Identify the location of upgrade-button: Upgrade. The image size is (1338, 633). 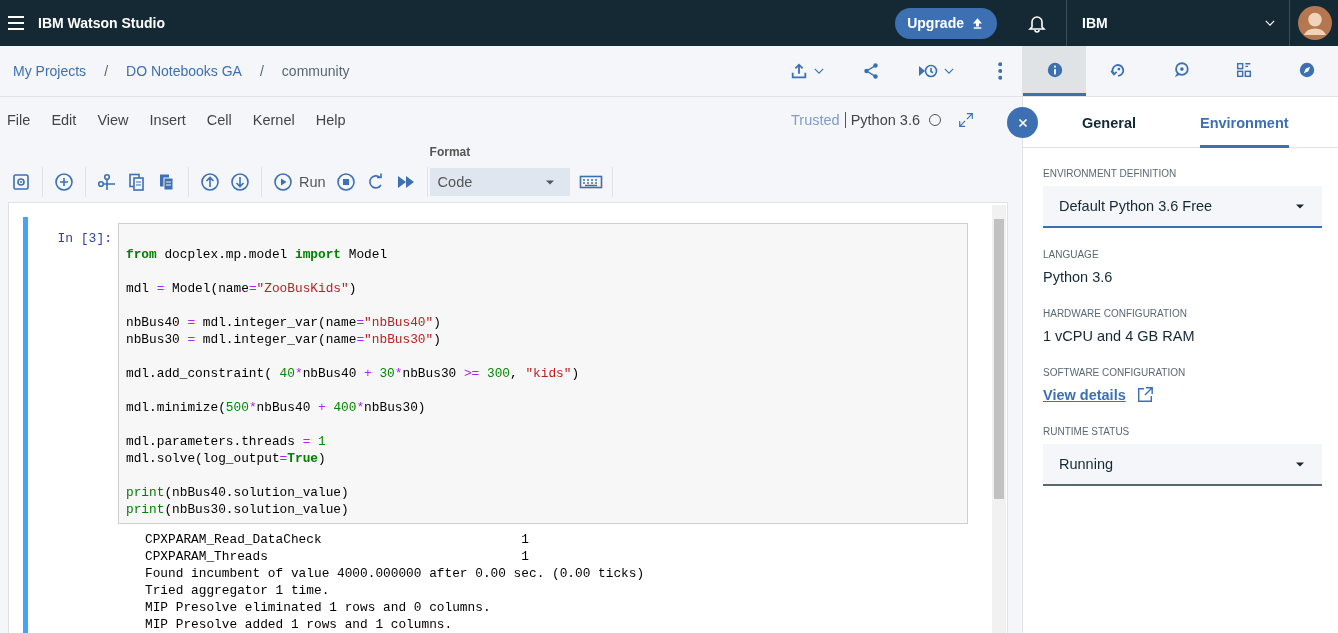
(946, 23).